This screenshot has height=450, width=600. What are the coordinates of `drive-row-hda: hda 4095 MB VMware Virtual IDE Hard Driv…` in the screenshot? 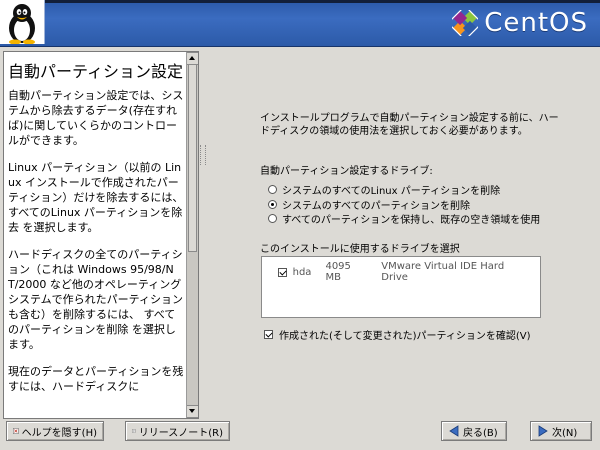 It's located at (409, 272).